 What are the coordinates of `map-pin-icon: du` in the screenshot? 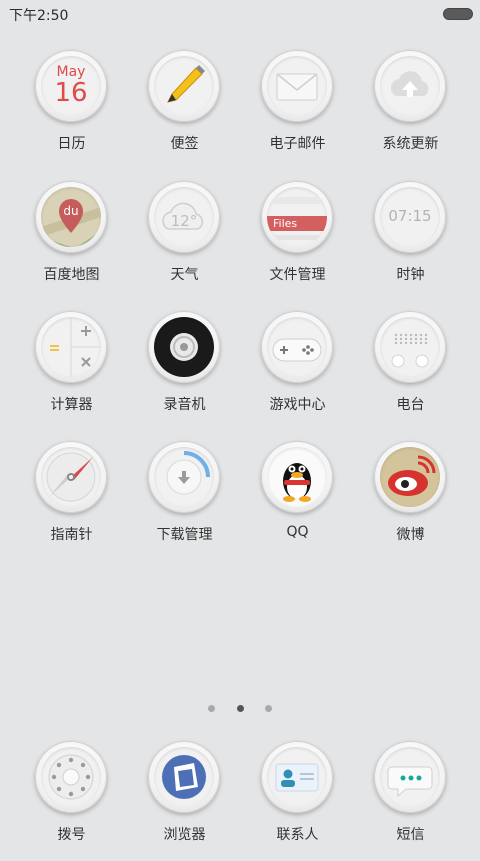 It's located at (71, 217).